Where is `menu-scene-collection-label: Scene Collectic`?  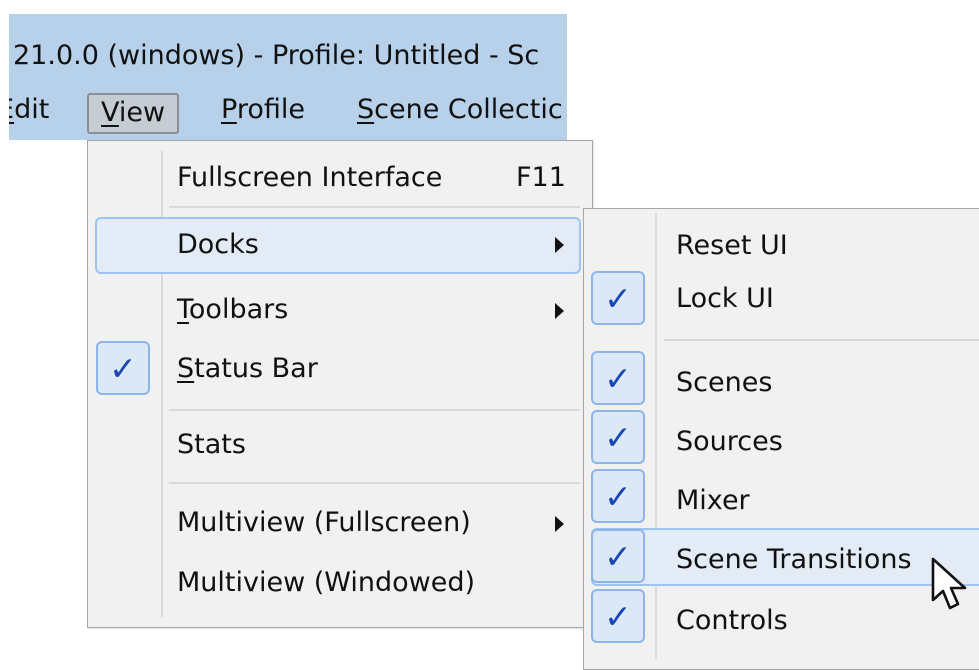 menu-scene-collection-label: Scene Collectic is located at coordinates (460, 109).